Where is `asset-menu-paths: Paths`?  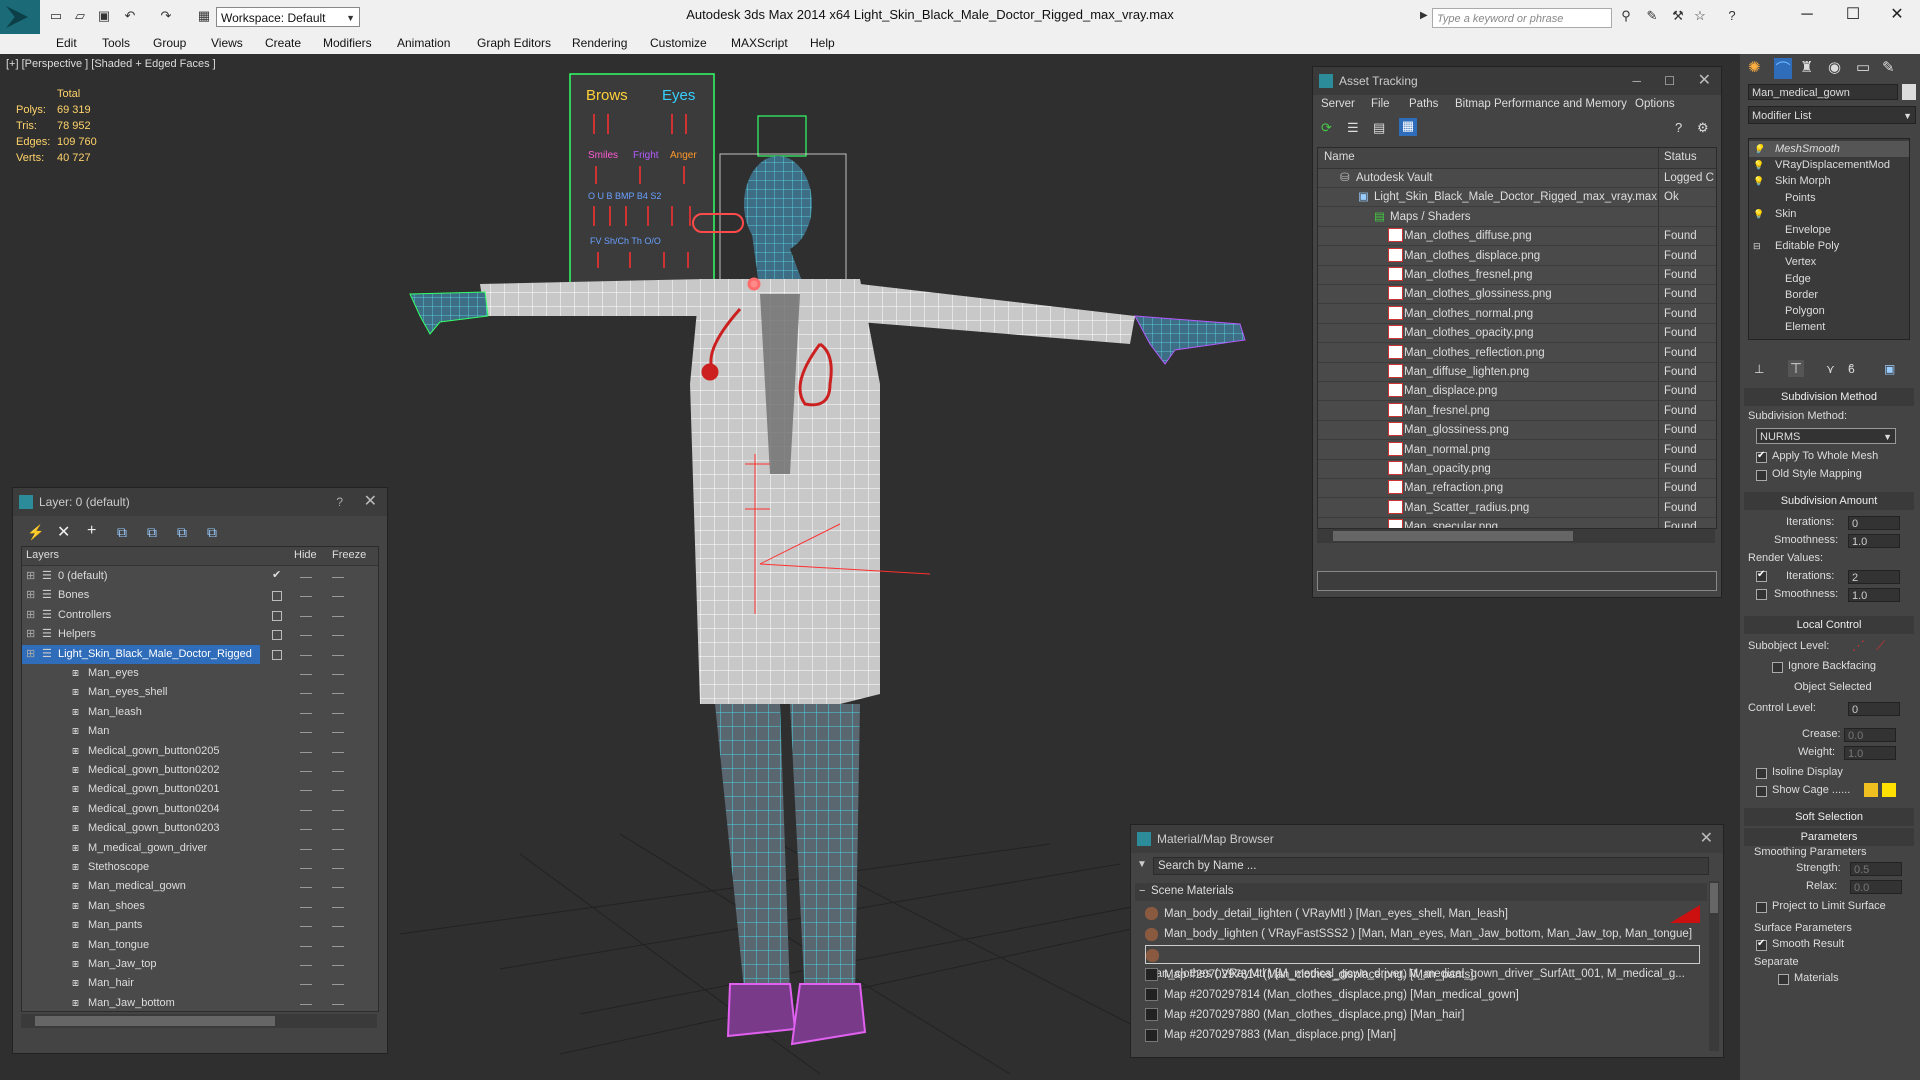
asset-menu-paths: Paths is located at coordinates (1423, 104).